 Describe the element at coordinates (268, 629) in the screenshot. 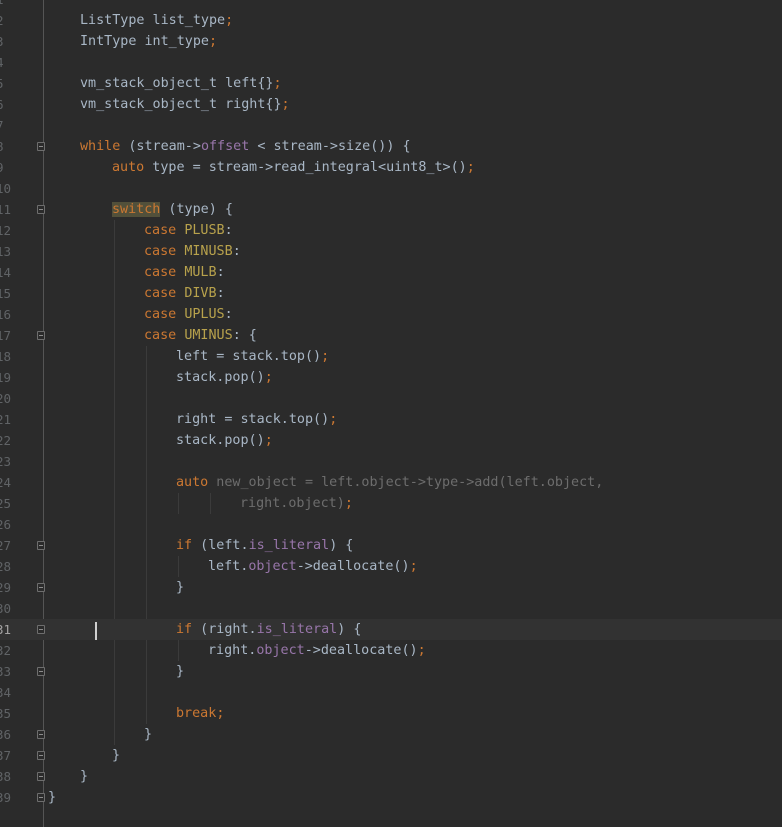

I see `code-text: if (right.is_literal) {` at that location.